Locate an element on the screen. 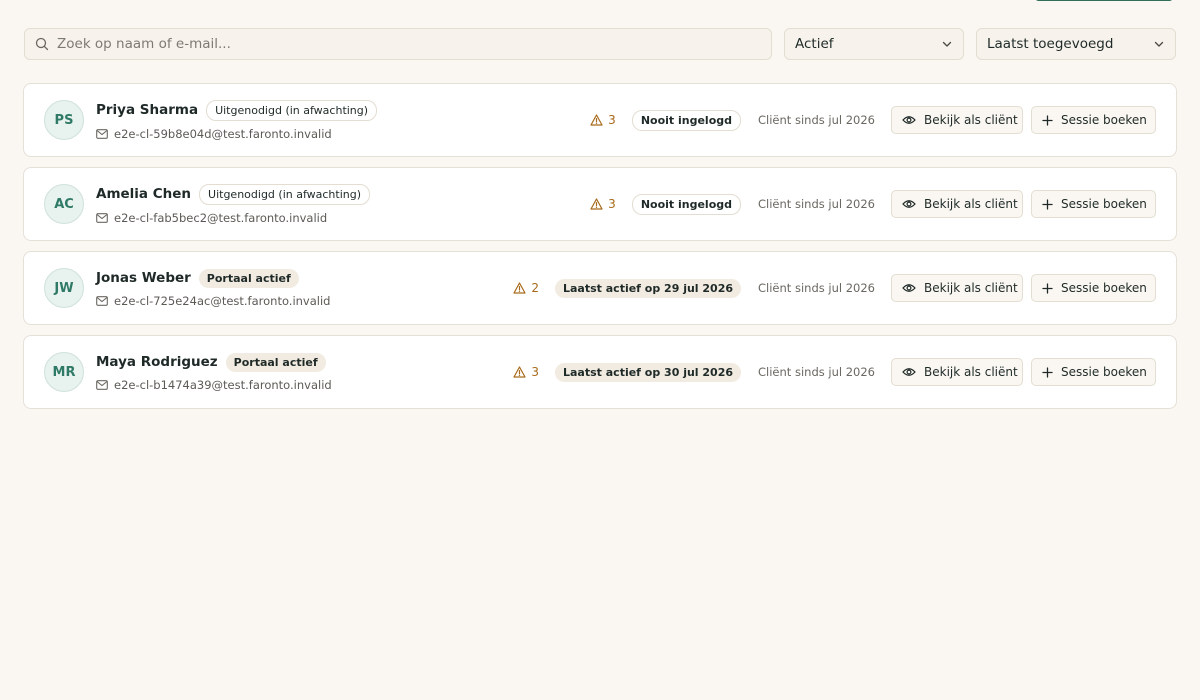 The height and width of the screenshot is (700, 1200). avatar: MR is located at coordinates (64, 372).